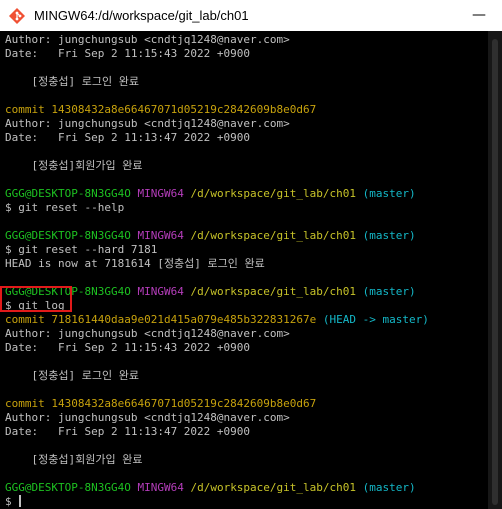 The width and height of the screenshot is (502, 509). I want to click on line-text: $ git reset --hard 7181, so click(81, 249).